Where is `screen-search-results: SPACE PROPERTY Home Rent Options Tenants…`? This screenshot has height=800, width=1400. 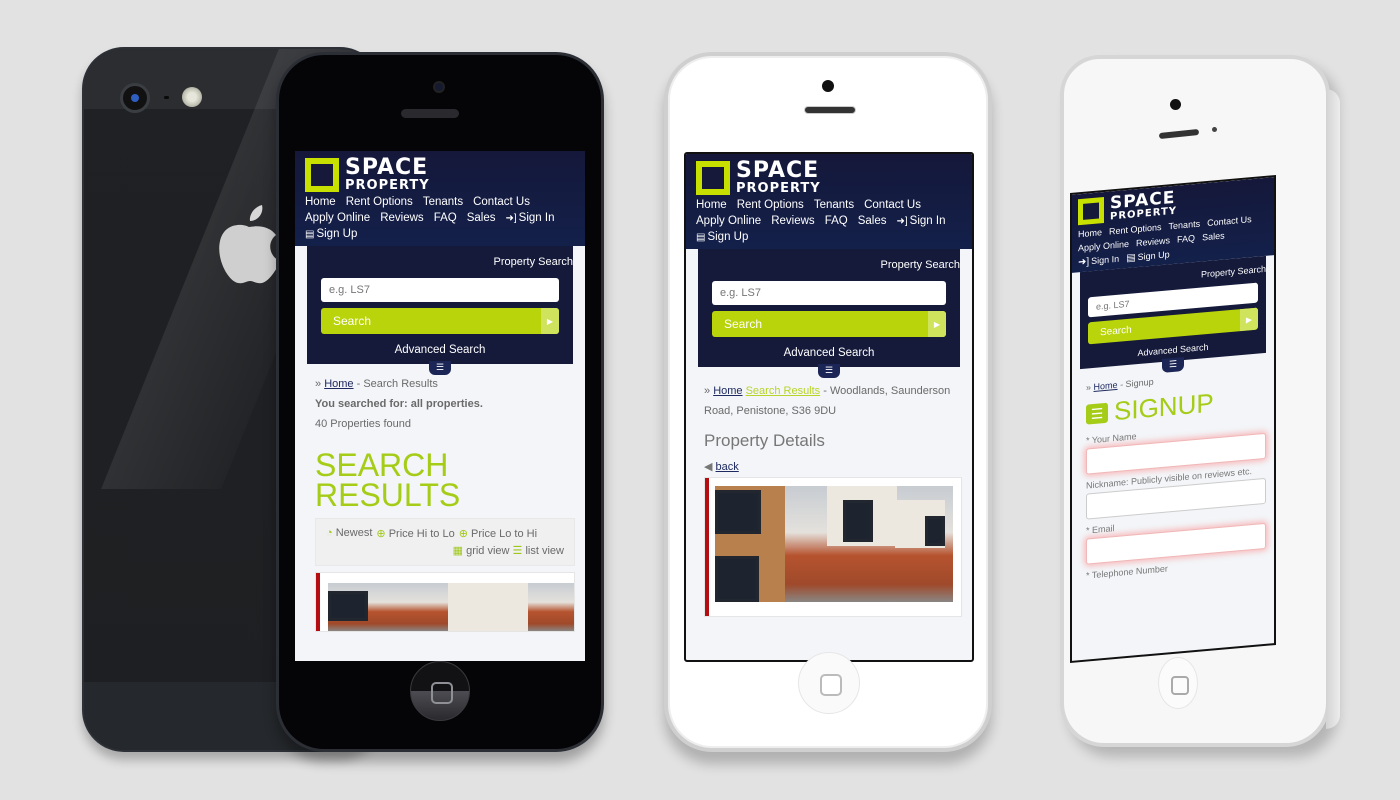
screen-search-results: SPACE PROPERTY Home Rent Options Tenants… is located at coordinates (440, 406).